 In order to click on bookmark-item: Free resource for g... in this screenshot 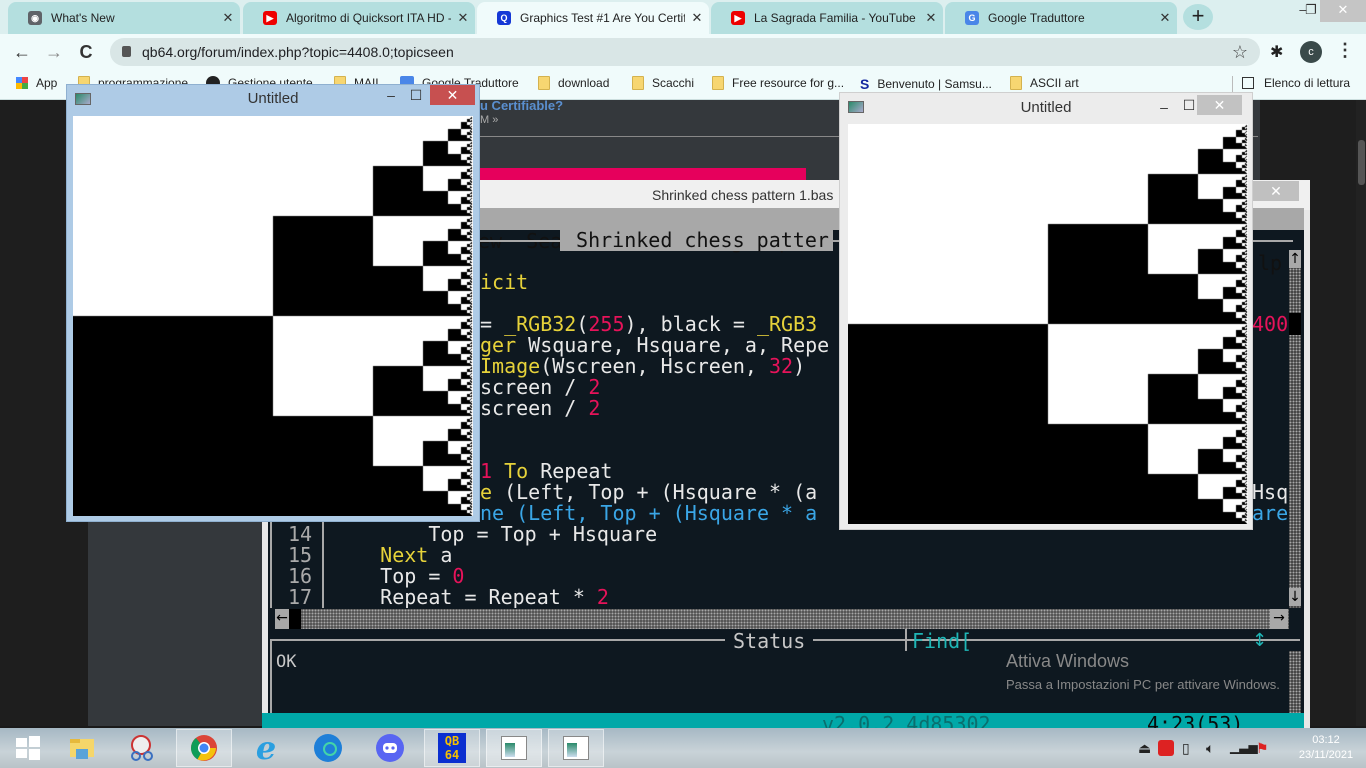, I will do `click(778, 83)`.